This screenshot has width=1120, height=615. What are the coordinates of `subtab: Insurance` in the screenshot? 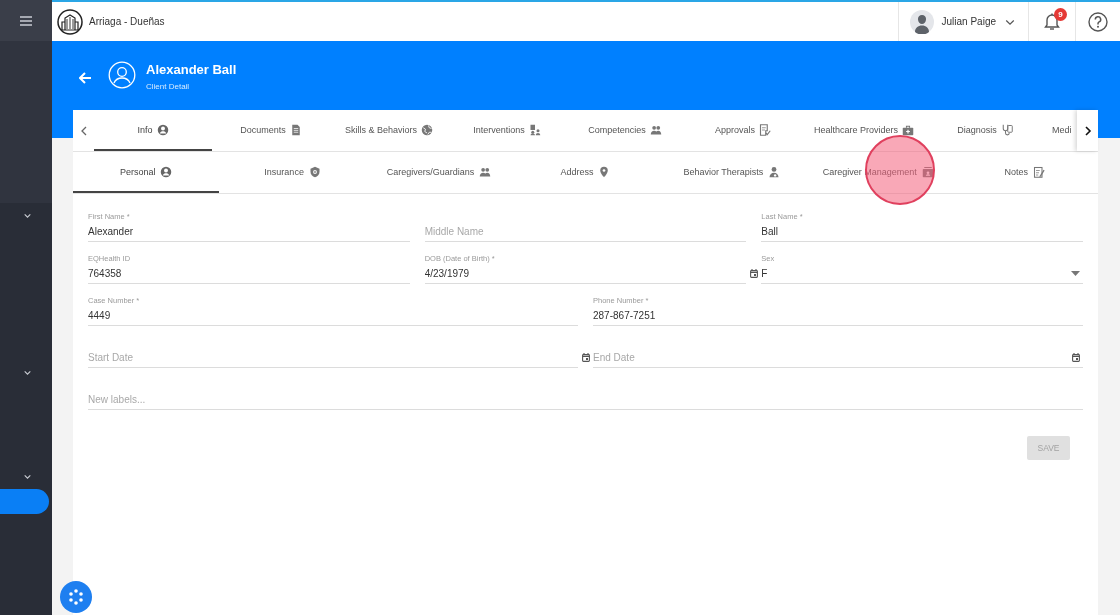 It's located at (292, 172).